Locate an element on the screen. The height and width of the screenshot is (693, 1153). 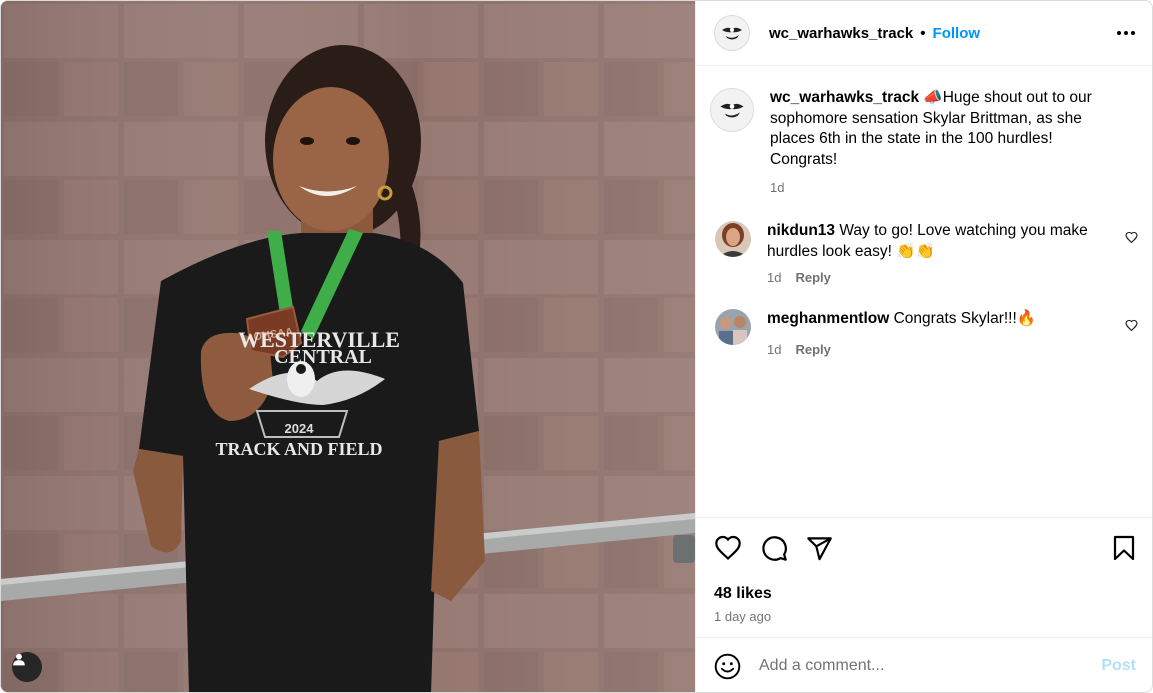
author-avatar is located at coordinates (732, 33).